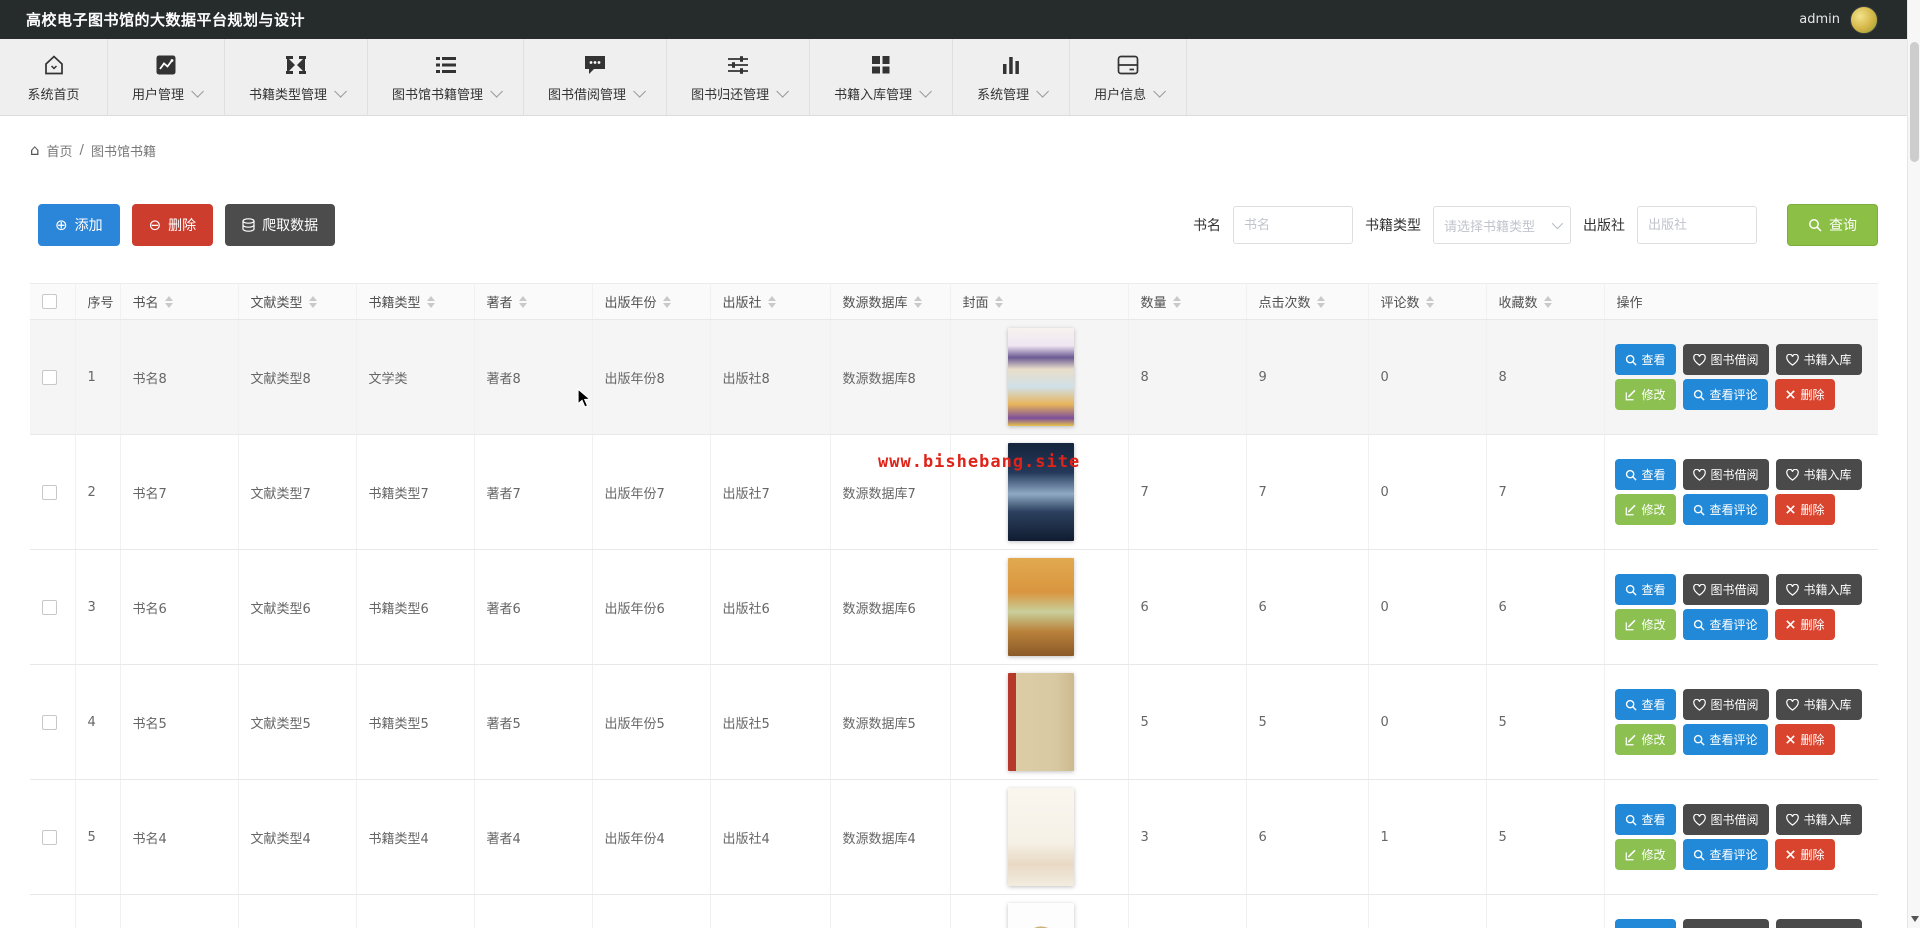 This screenshot has height=928, width=1920. What do you see at coordinates (882, 77) in the screenshot?
I see `nav-item-7: 书籍入库管理` at bounding box center [882, 77].